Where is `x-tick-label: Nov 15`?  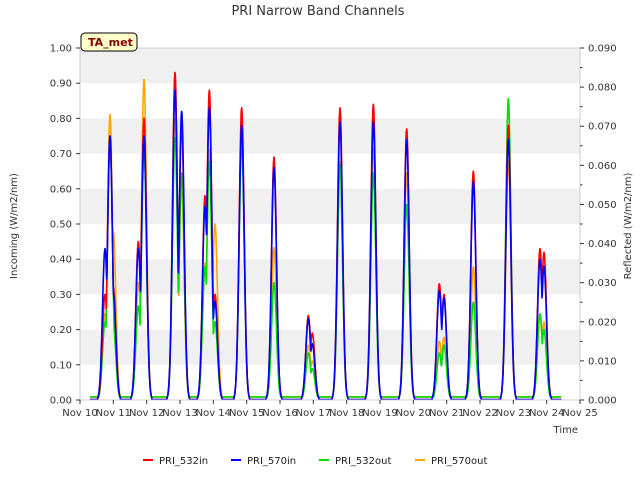
x-tick-label: Nov 15 is located at coordinates (246, 413).